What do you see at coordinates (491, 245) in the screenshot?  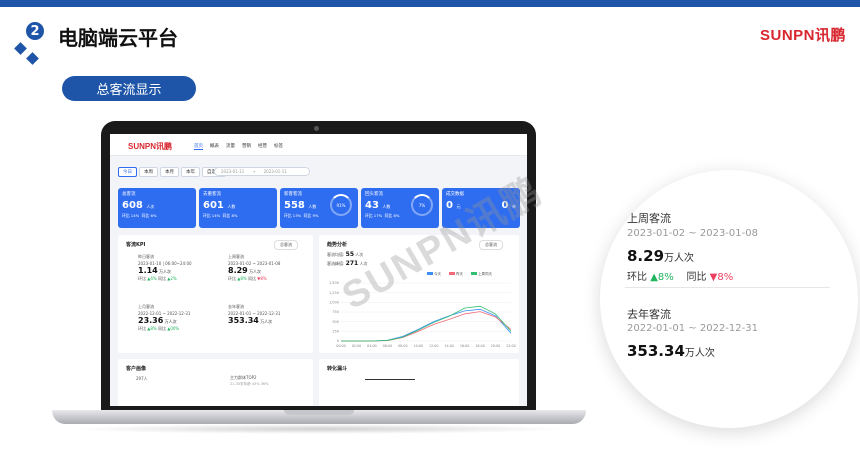 I see `trend-select: 总客流` at bounding box center [491, 245].